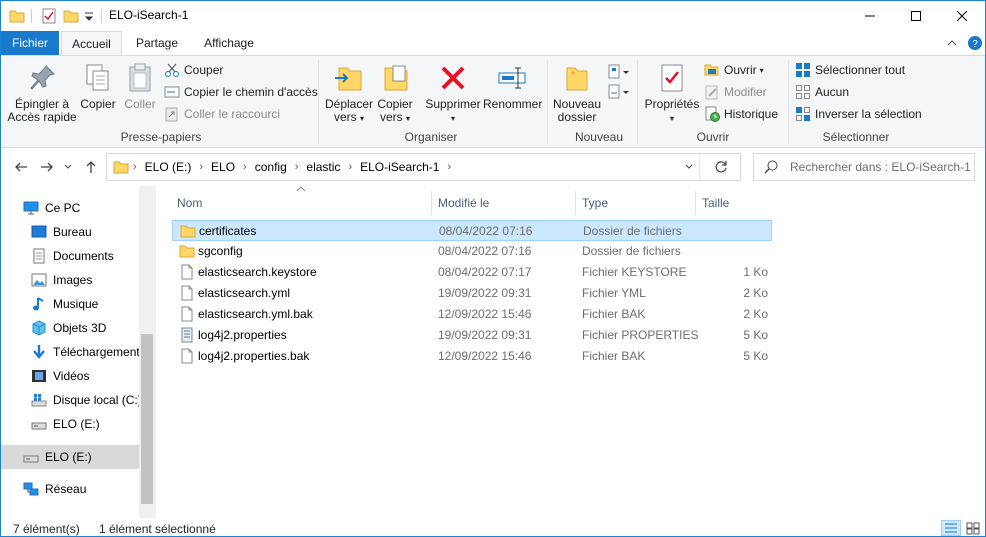 This screenshot has height=537, width=986. What do you see at coordinates (973, 528) in the screenshot?
I see `large-icons-view-button` at bounding box center [973, 528].